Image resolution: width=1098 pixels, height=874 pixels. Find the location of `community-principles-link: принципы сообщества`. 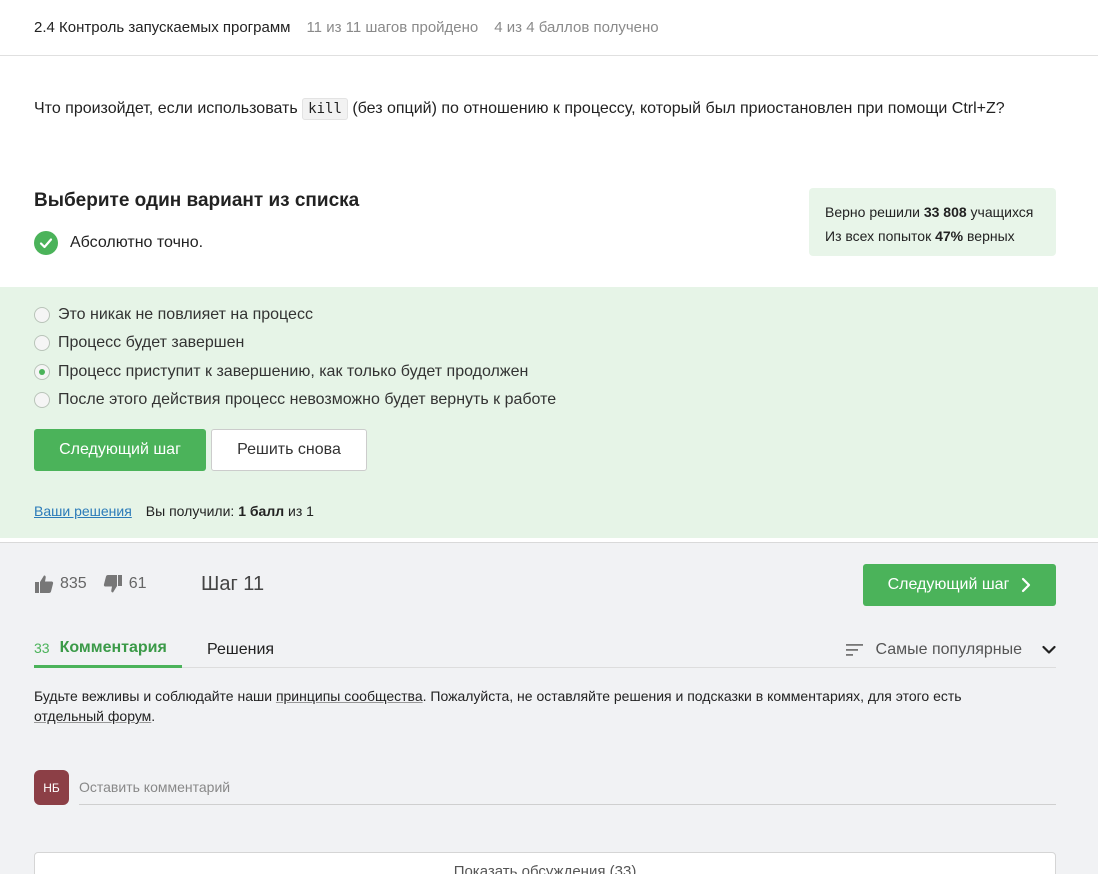

community-principles-link: принципы сообщества is located at coordinates (349, 696).